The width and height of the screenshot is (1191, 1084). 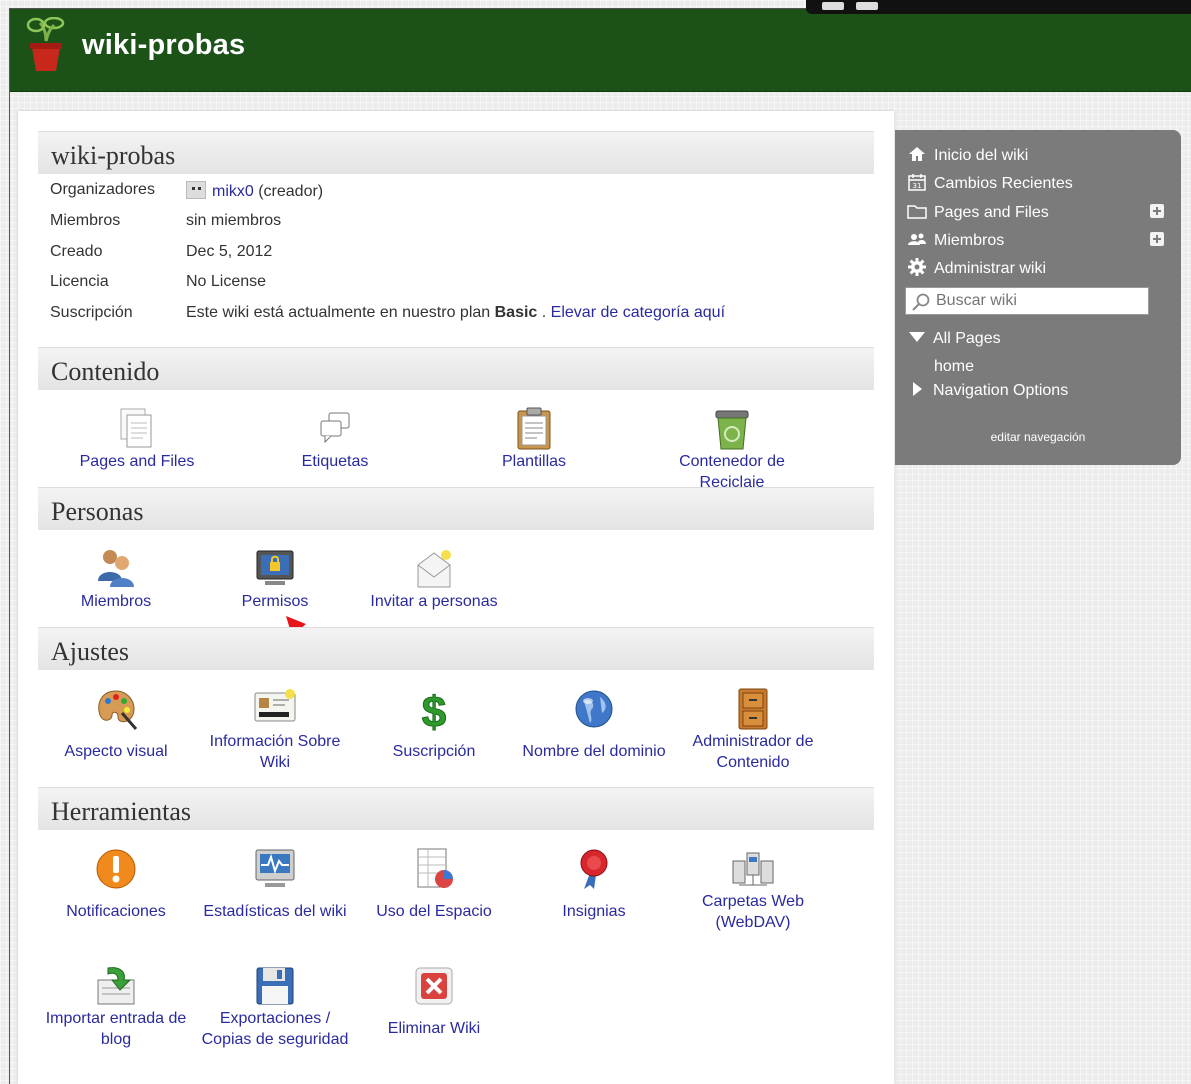 I want to click on item-label: Etiquetas, so click(x=335, y=461).